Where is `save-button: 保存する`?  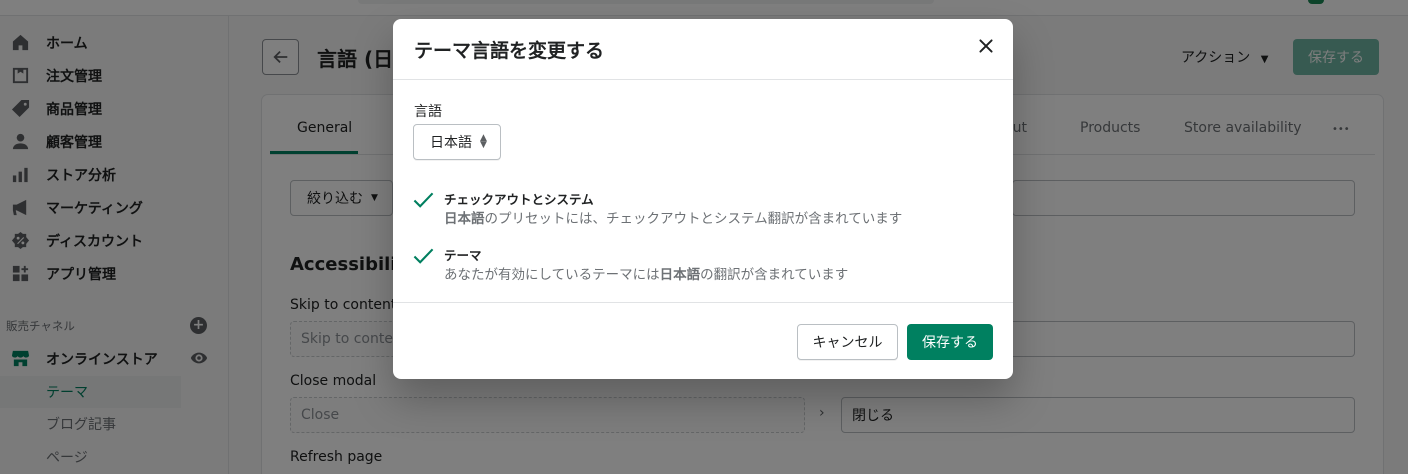
save-button: 保存する is located at coordinates (950, 342).